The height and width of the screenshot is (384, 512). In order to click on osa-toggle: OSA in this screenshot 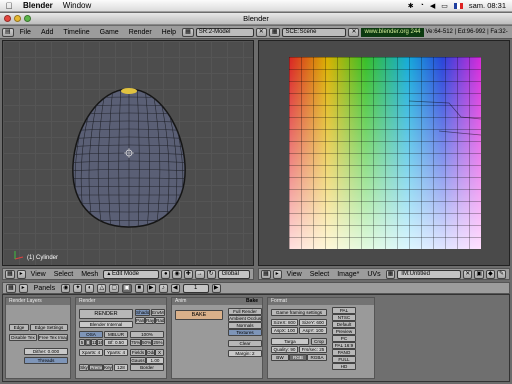, I will do `click(91, 334)`.